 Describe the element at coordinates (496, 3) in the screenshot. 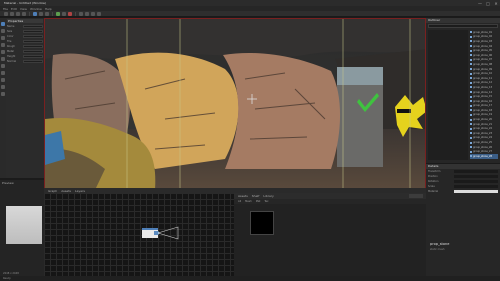

I see `close-button: ✕` at that location.